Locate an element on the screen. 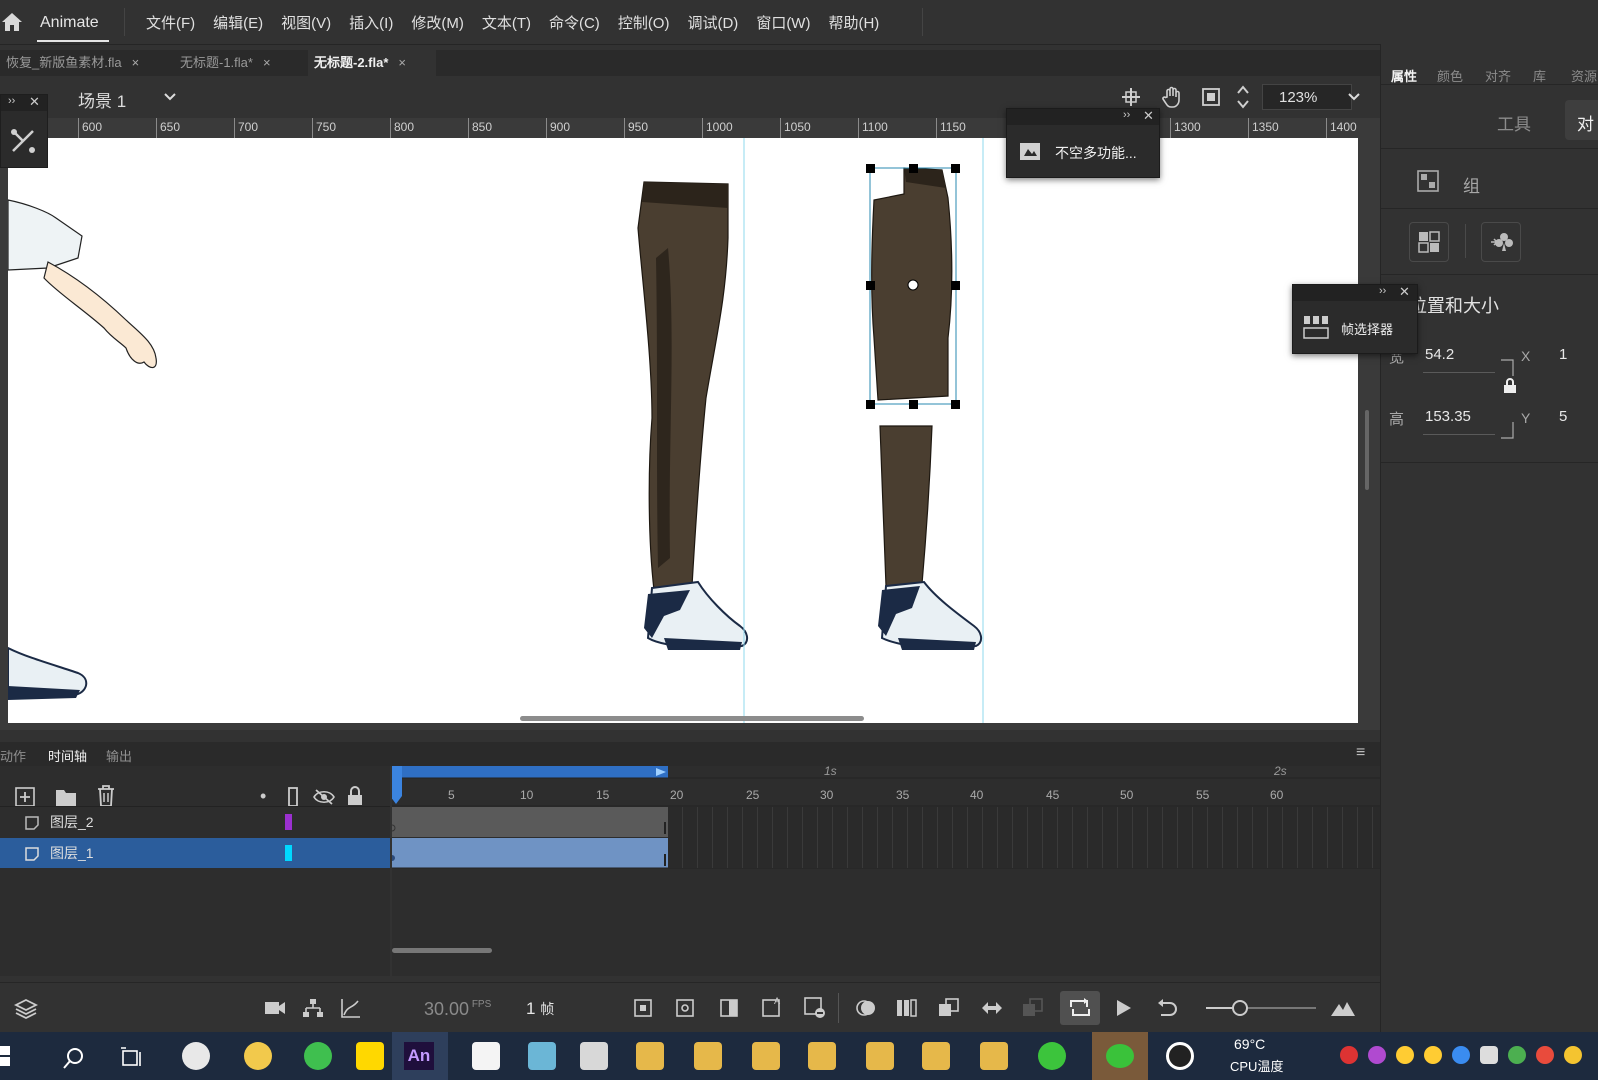 This screenshot has width=1598, height=1080. x-input: 1 is located at coordinates (1563, 354).